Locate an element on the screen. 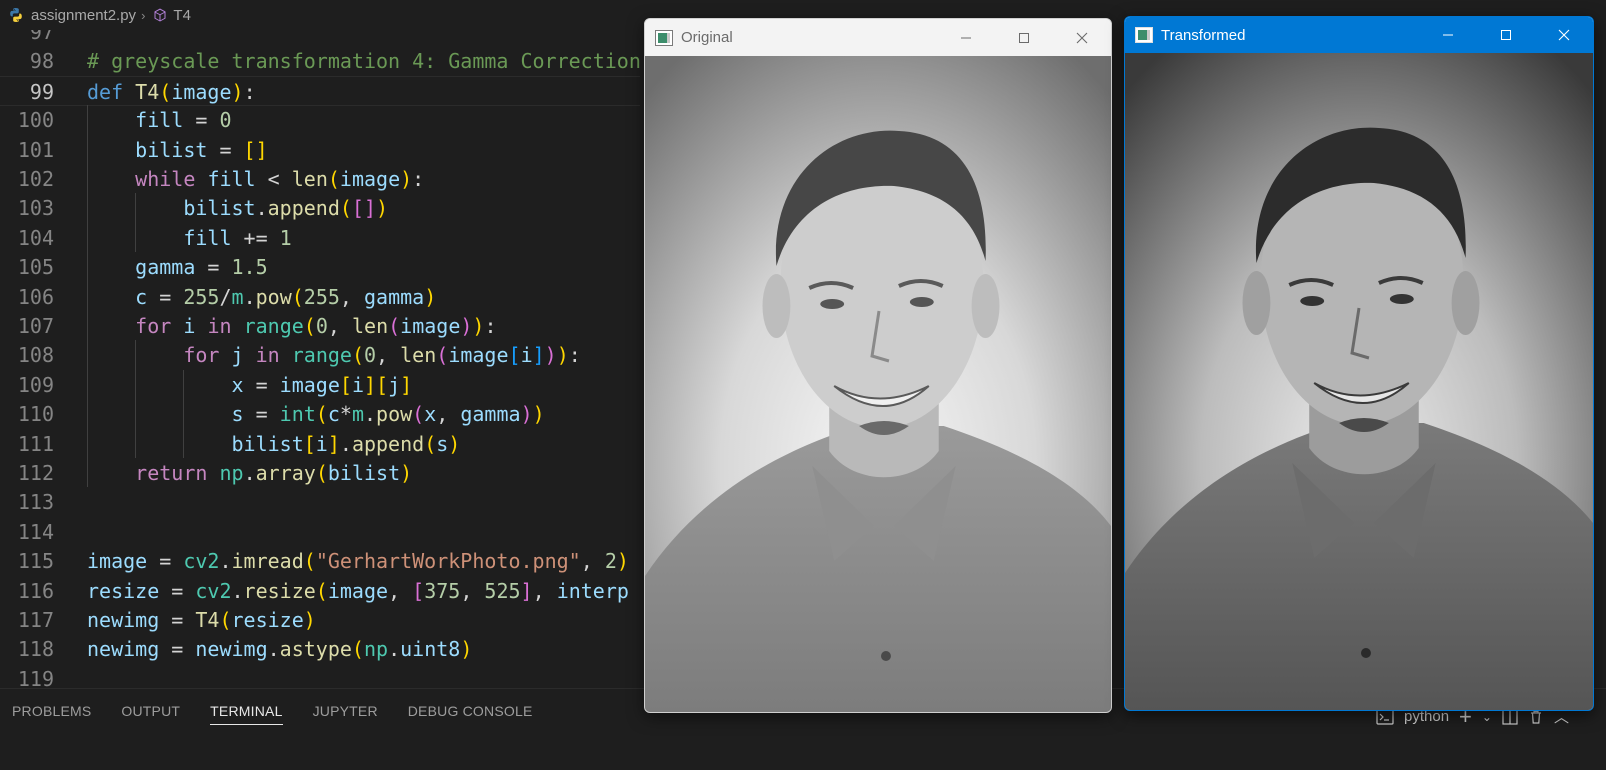 The height and width of the screenshot is (770, 1606). line-number: 101 is located at coordinates (35, 149).